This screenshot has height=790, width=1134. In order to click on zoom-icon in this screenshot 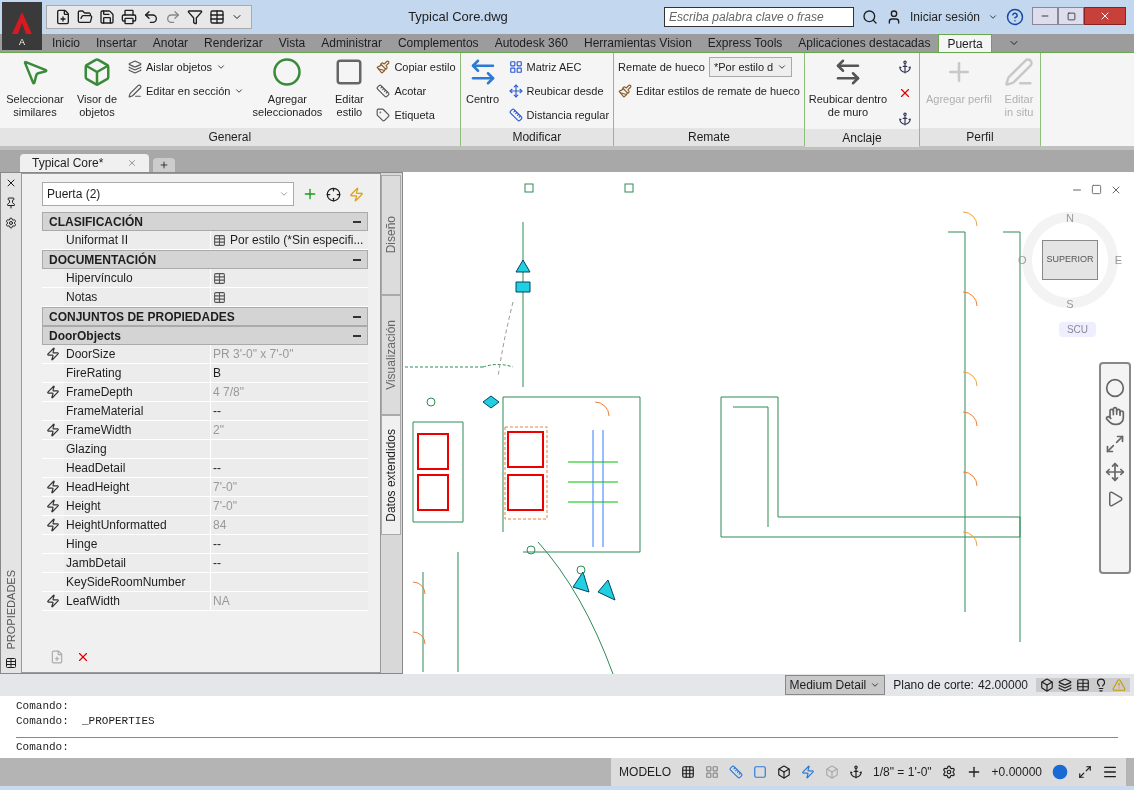, I will do `click(1115, 444)`.